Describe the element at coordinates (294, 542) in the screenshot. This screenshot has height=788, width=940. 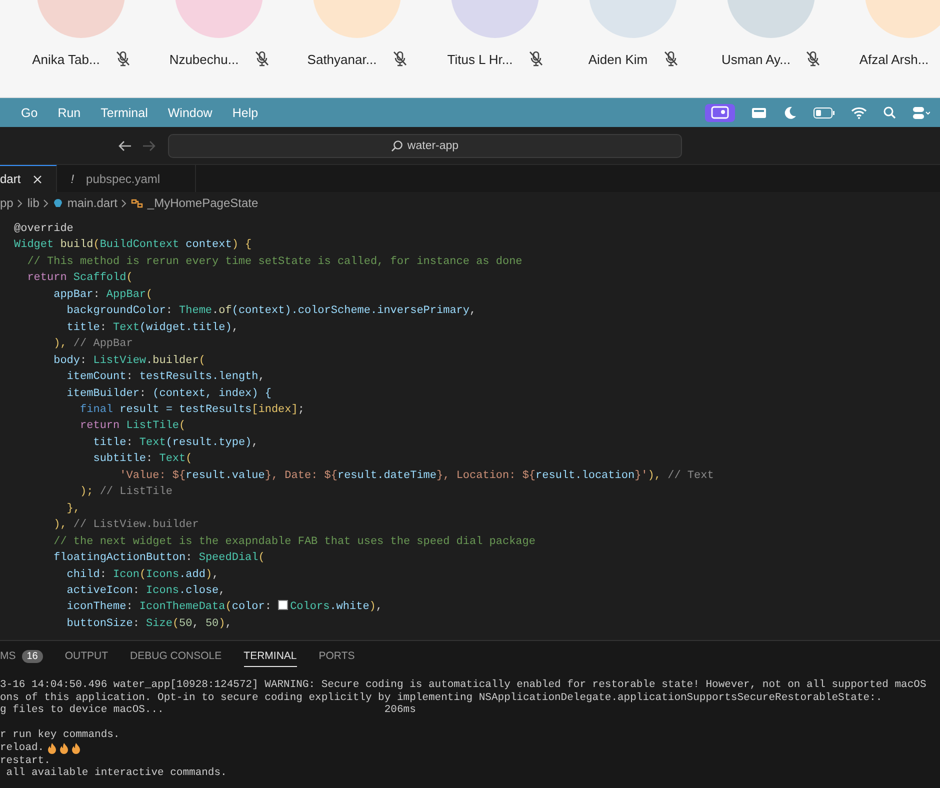
I see `code-line: // the next widget is the exapndable FAB that uses the speed dial package` at that location.